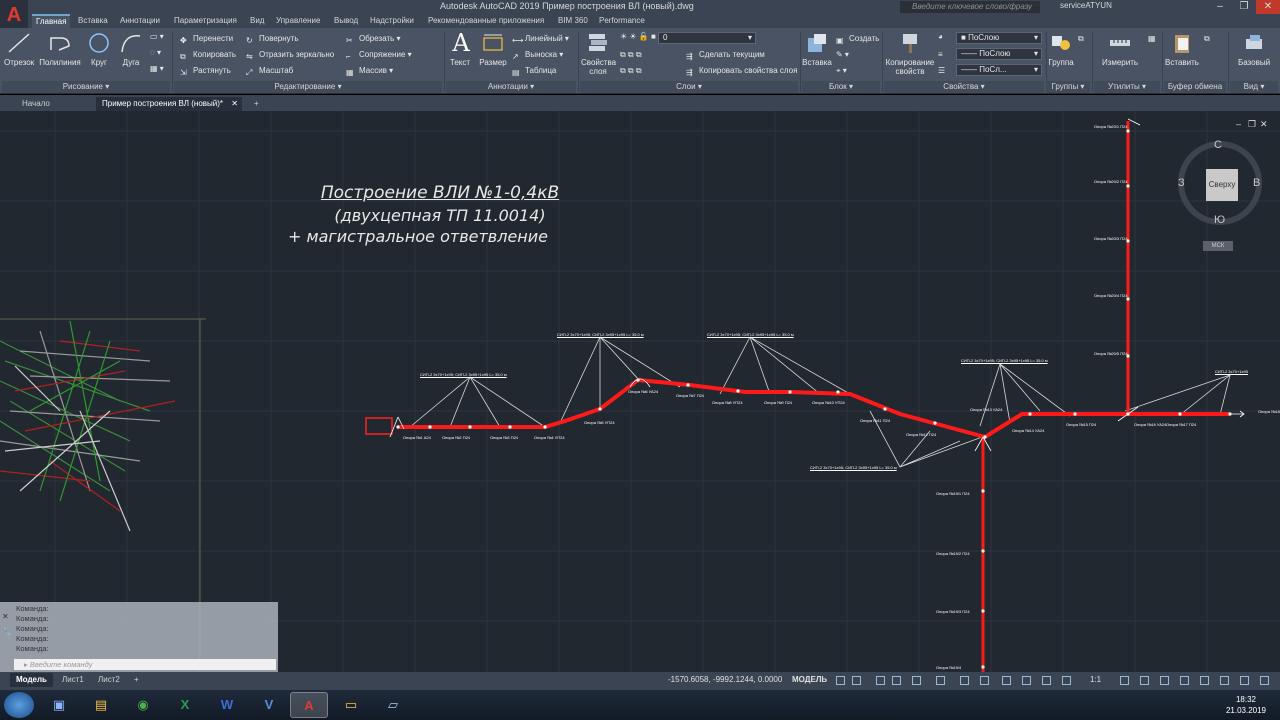  I want to click on copy-button: ⧉ Копировать, so click(208, 55).